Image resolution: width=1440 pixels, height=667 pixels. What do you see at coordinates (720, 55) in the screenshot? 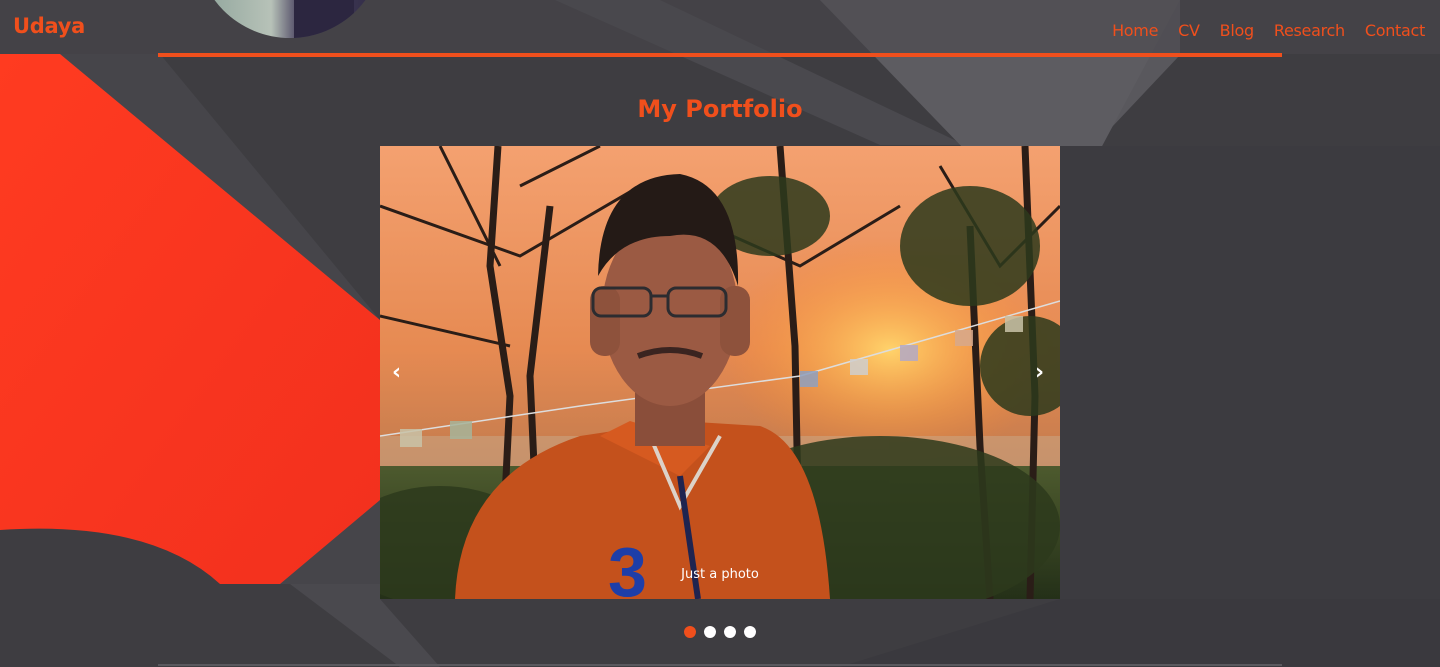
I see `header-divider` at bounding box center [720, 55].